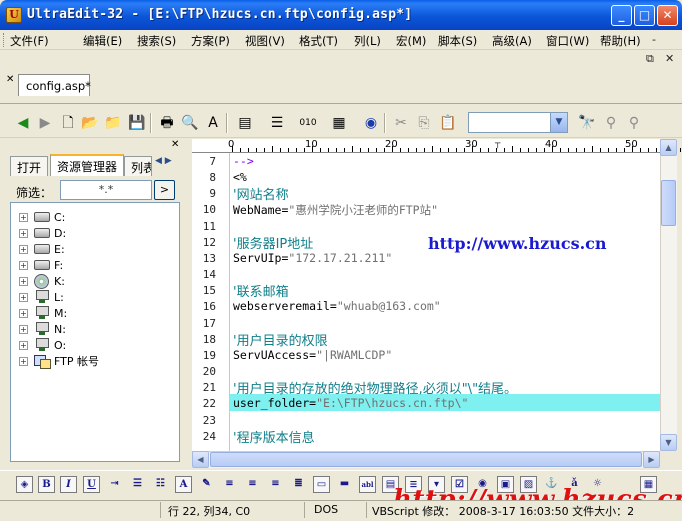  Describe the element at coordinates (23, 123) in the screenshot. I see `back-arrow-icon: ◀` at that location.